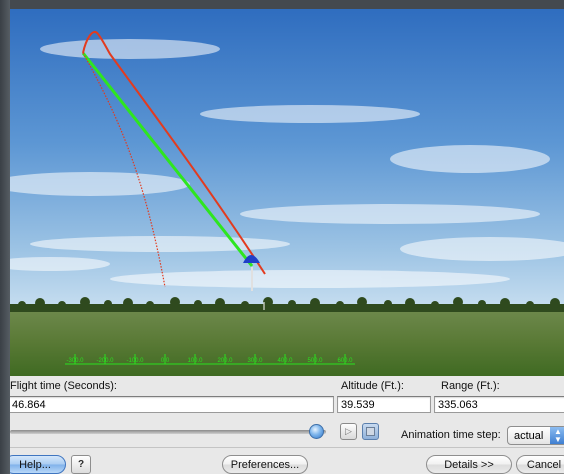 This screenshot has height=474, width=564. I want to click on stop-button, so click(370, 431).